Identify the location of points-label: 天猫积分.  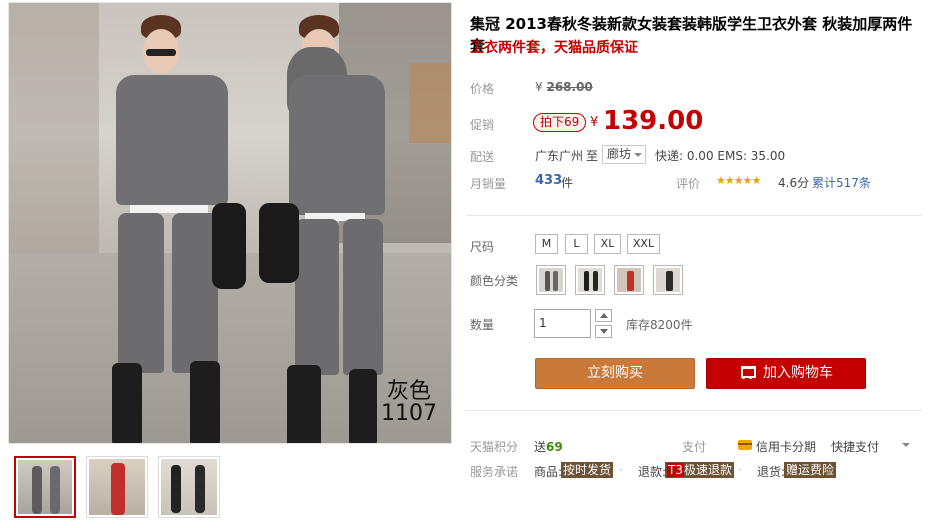
(494, 447).